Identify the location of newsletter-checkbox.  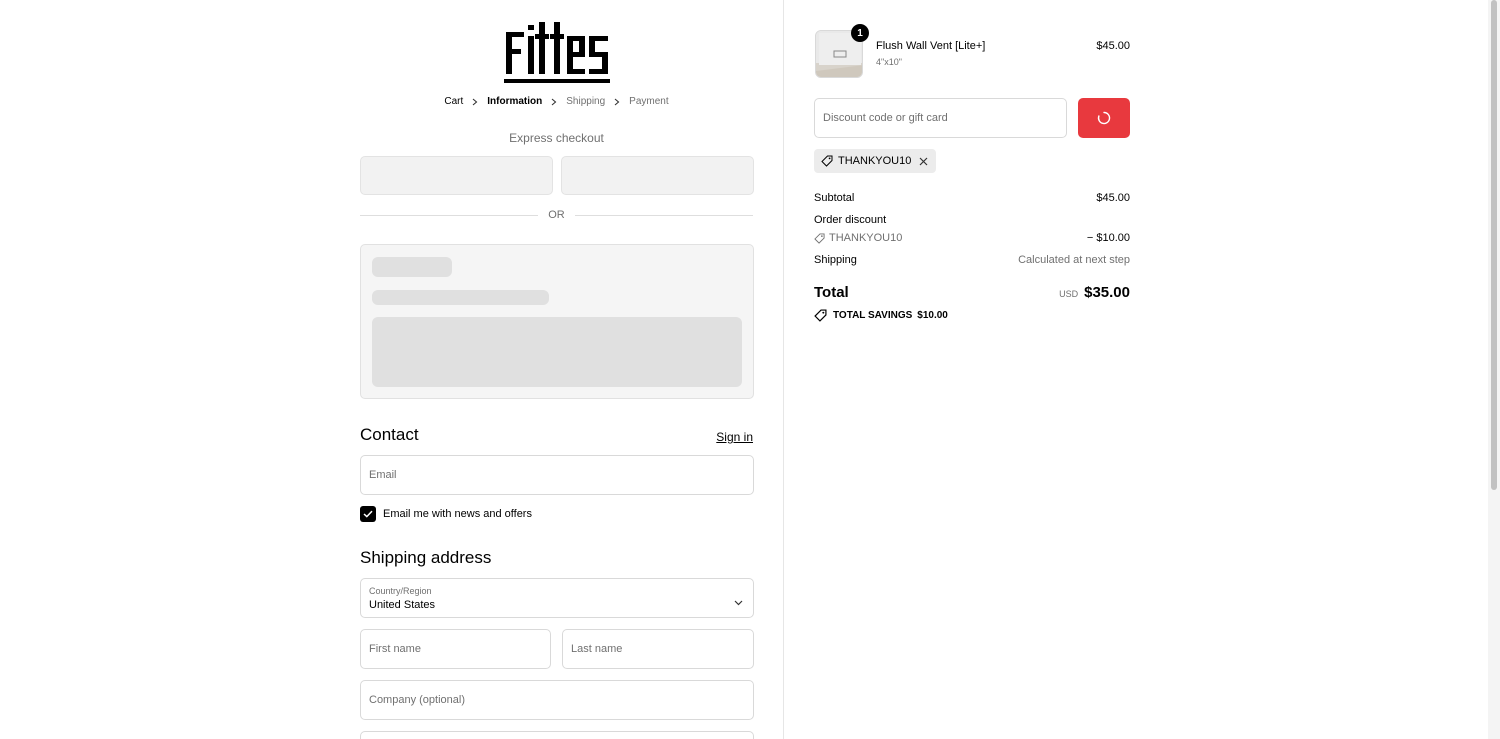
(368, 514).